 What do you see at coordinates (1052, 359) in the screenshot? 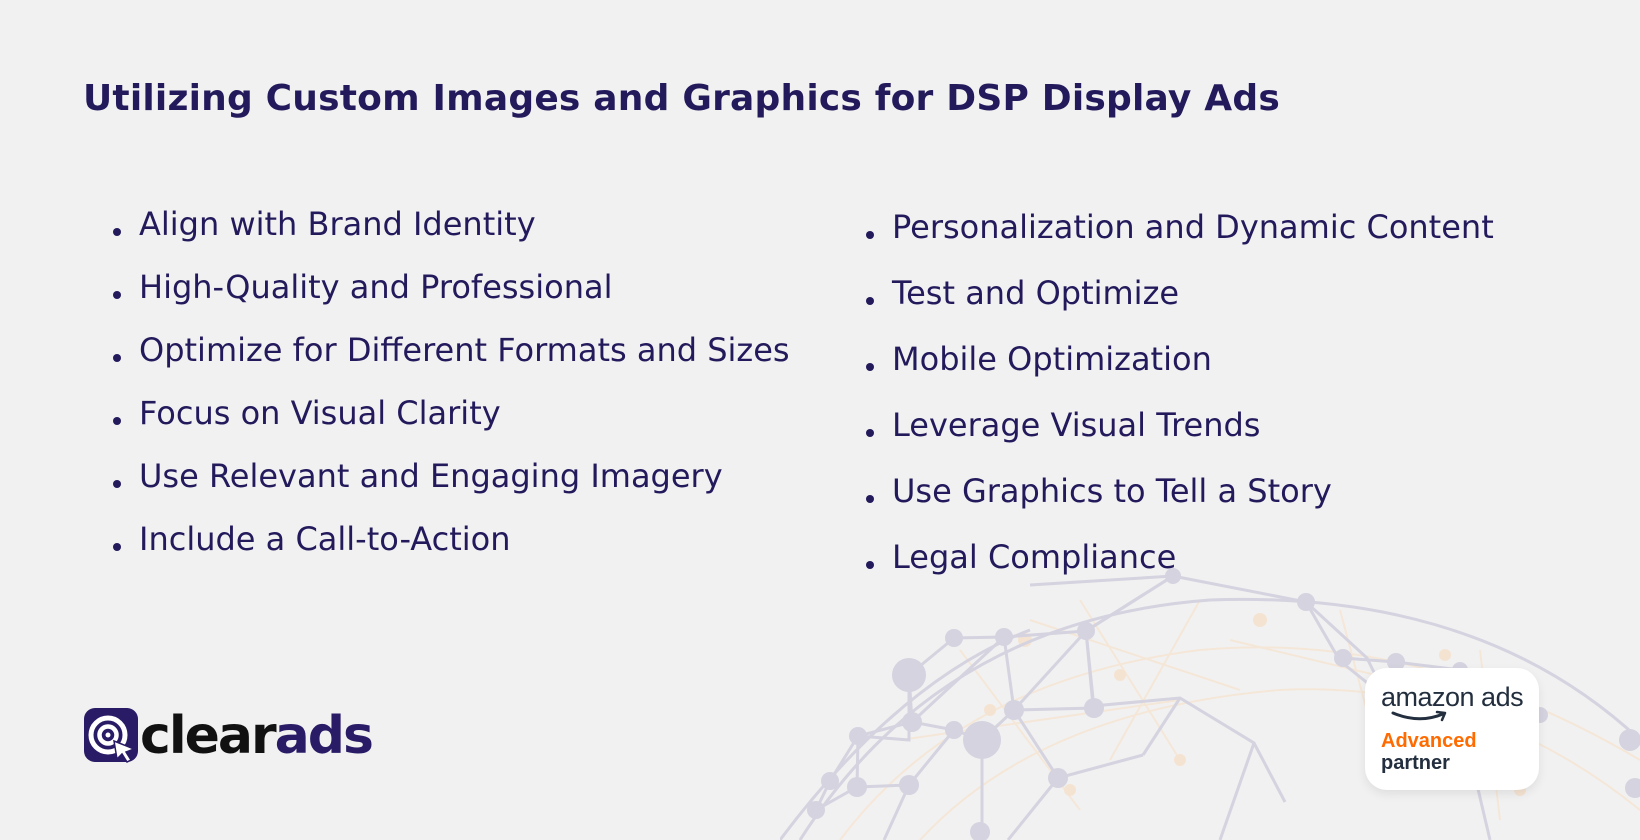
I see `list-item-text: Mobile Optimization` at bounding box center [1052, 359].